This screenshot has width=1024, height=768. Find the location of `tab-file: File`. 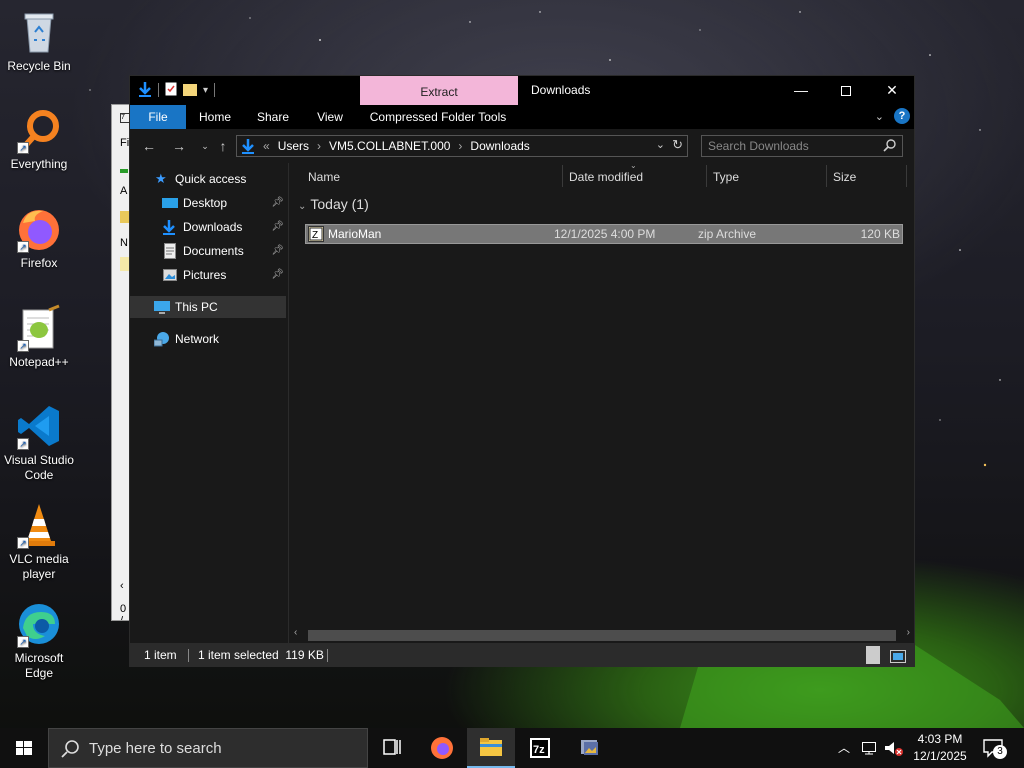

tab-file: File is located at coordinates (158, 117).